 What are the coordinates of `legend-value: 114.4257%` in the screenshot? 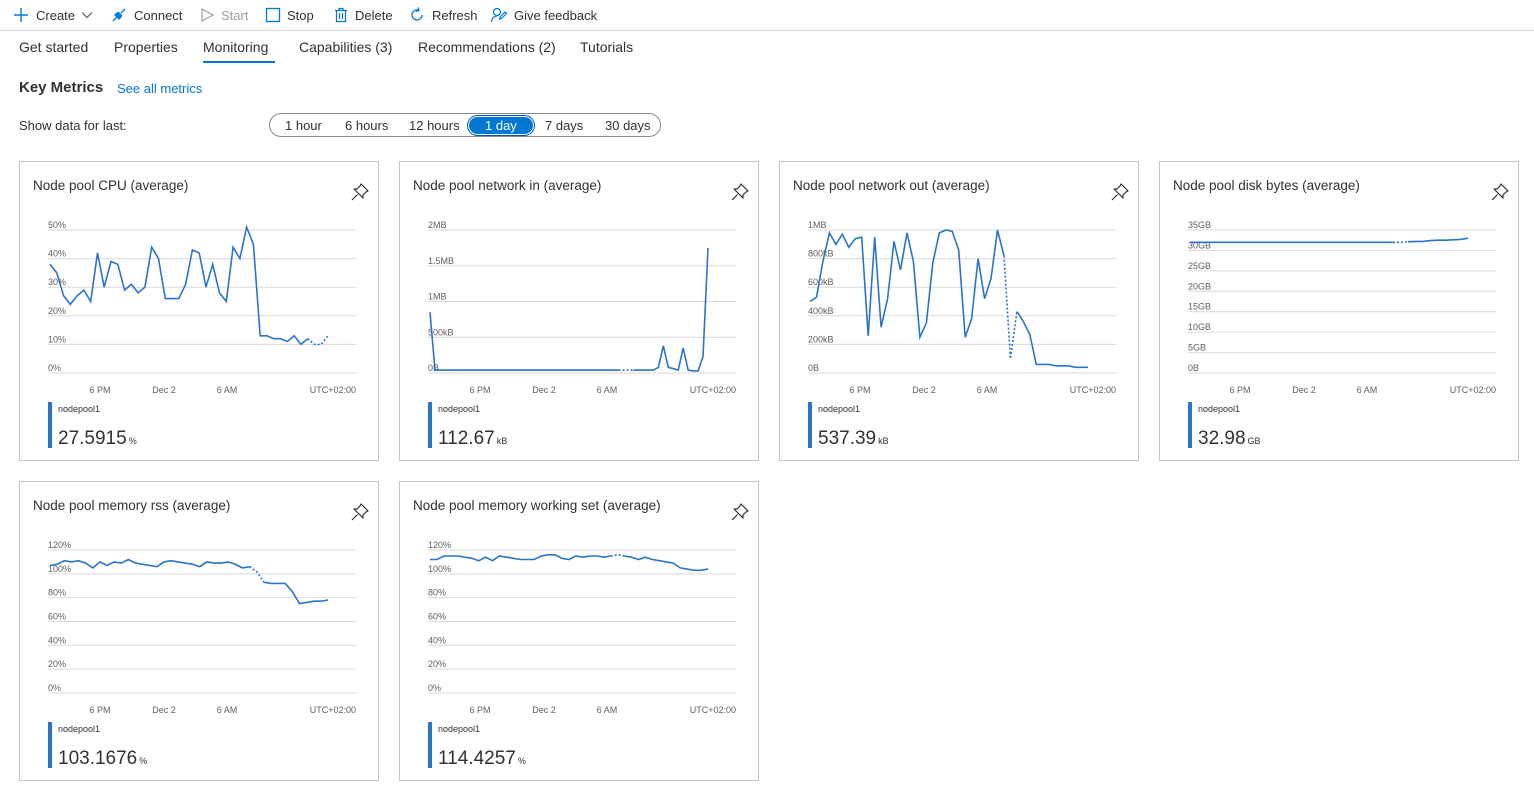 It's located at (482, 759).